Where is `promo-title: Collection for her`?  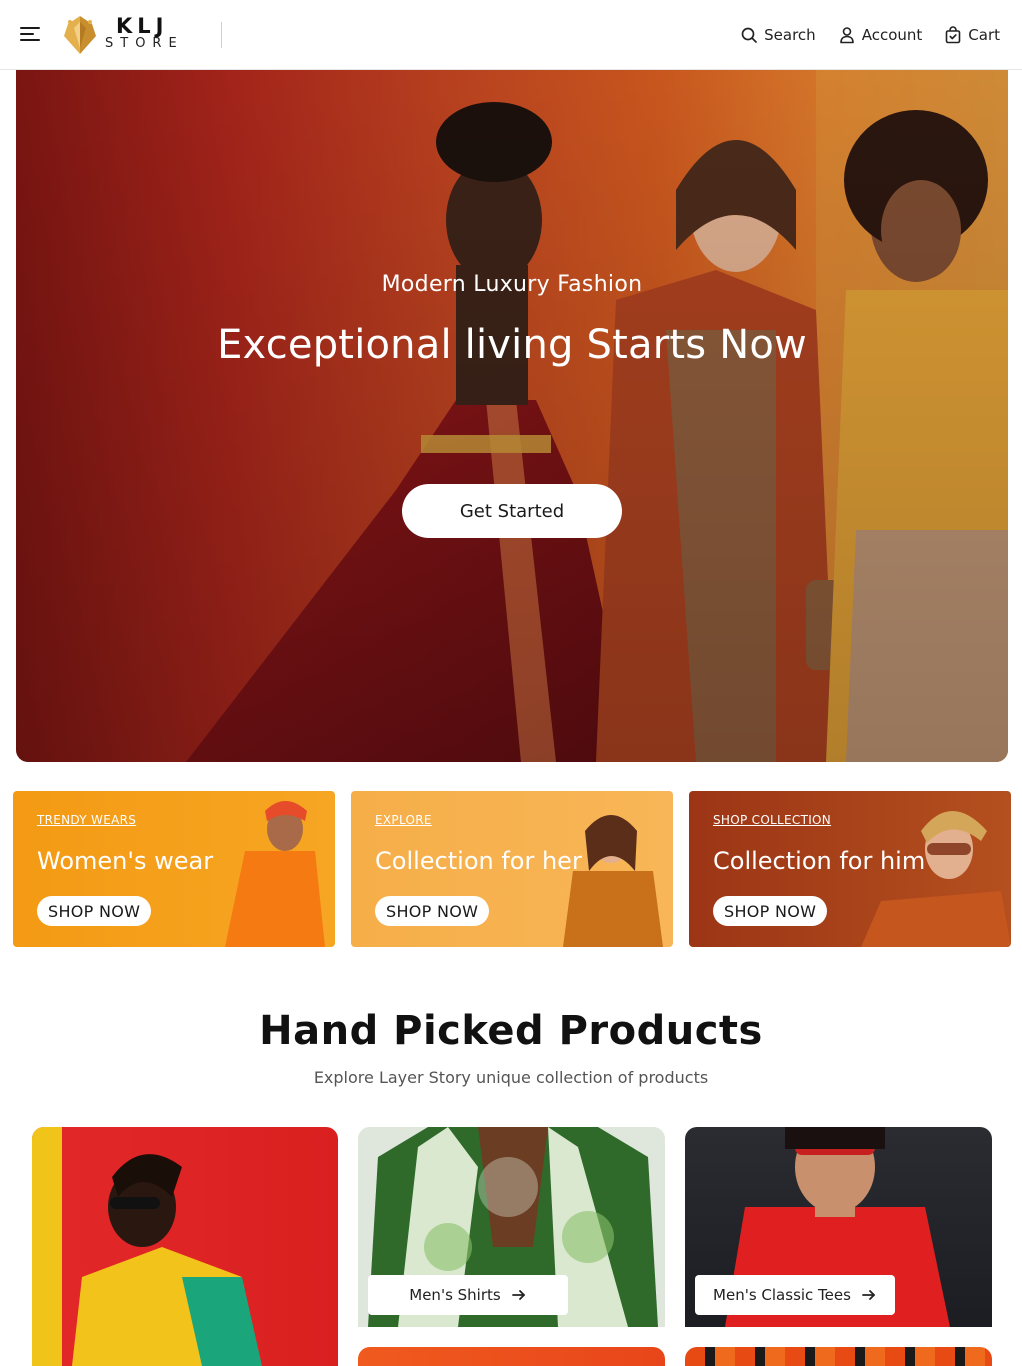
promo-title: Collection for her is located at coordinates (478, 861).